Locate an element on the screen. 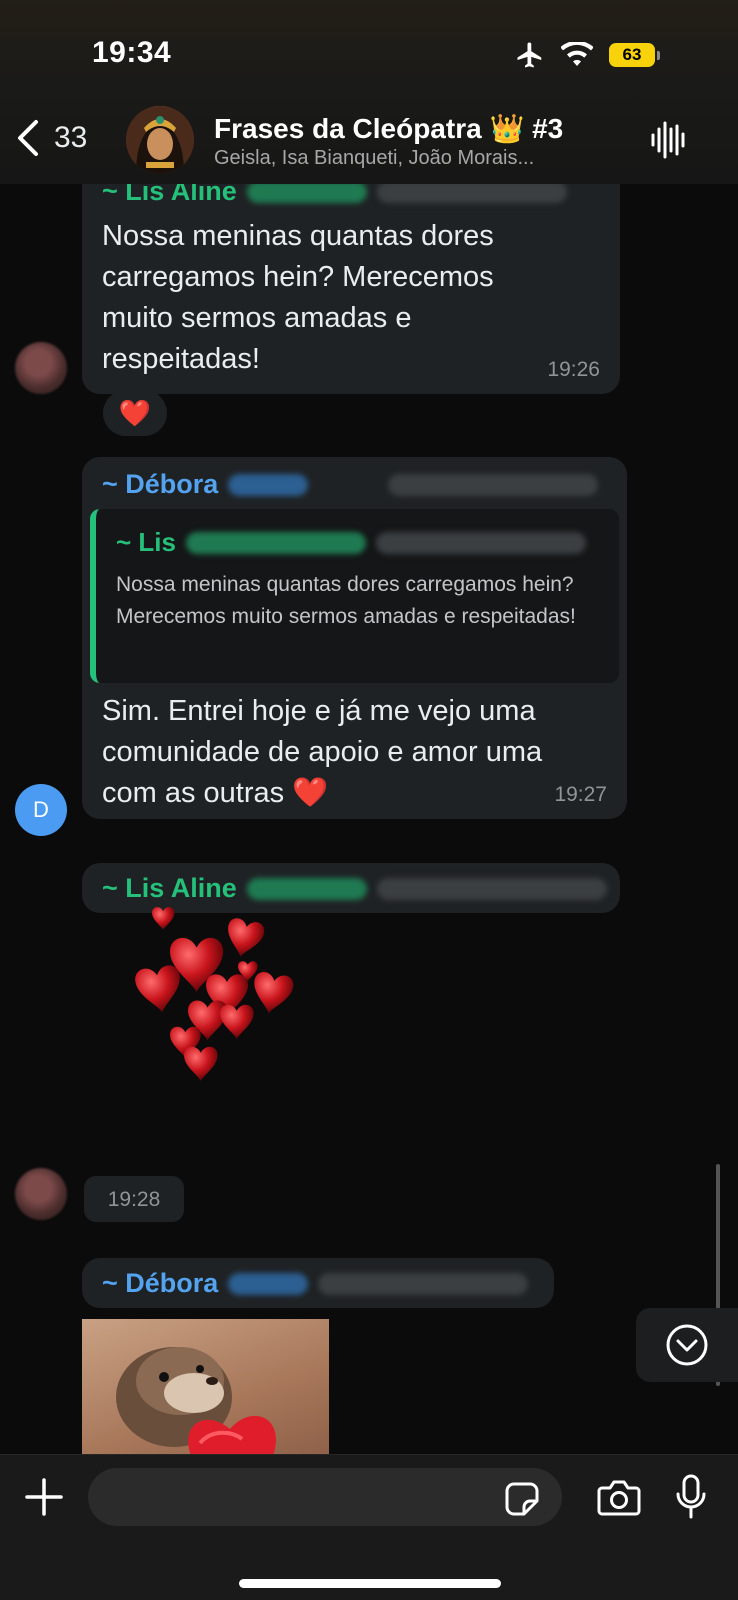  attach-button is located at coordinates (44, 1499).